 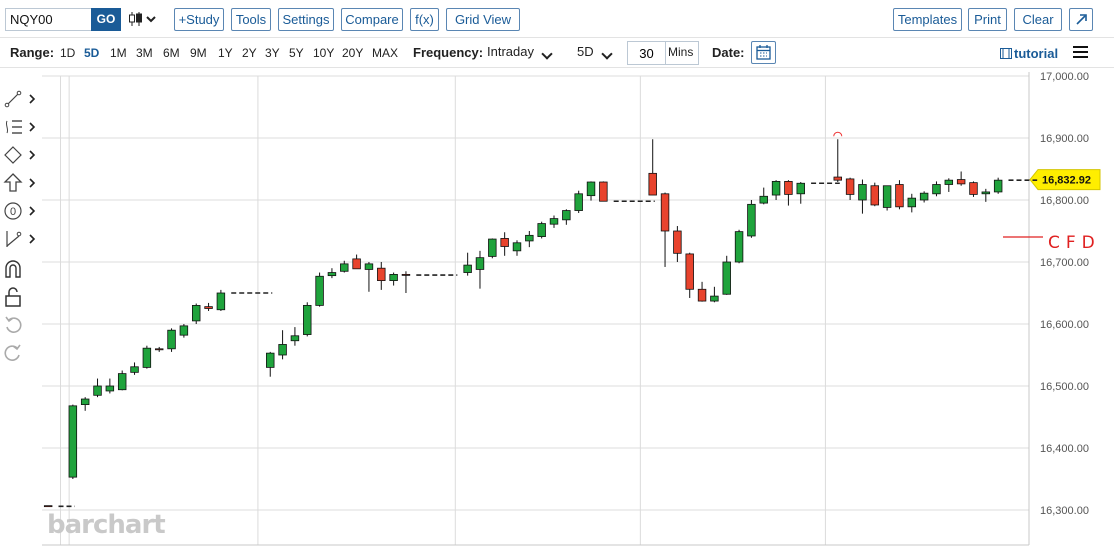 I want to click on cfd-annotation: CFD, so click(x=1074, y=243).